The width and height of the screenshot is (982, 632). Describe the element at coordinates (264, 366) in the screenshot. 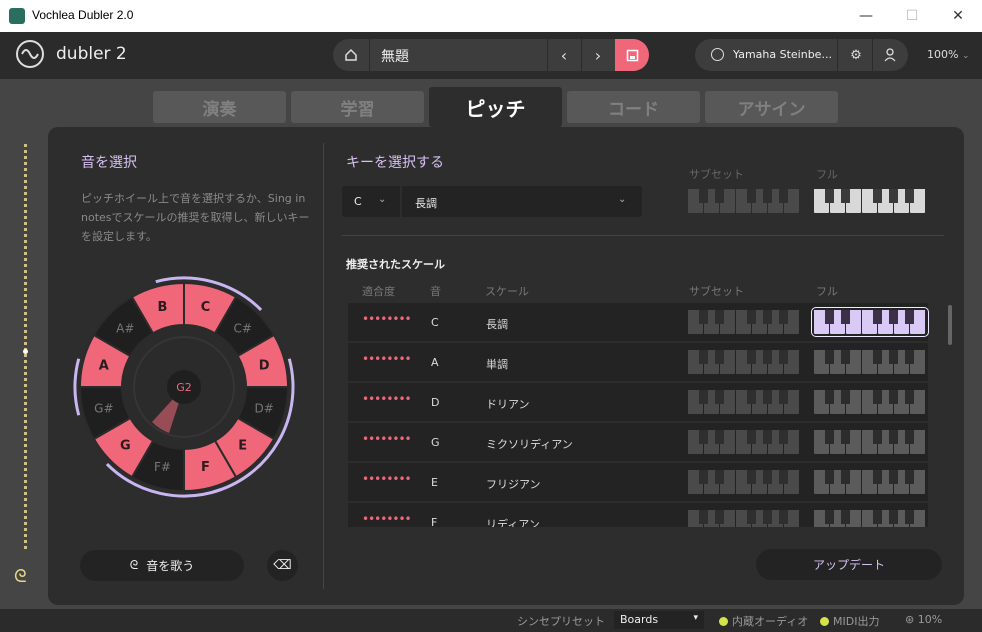

I see `wheel-label: D` at that location.